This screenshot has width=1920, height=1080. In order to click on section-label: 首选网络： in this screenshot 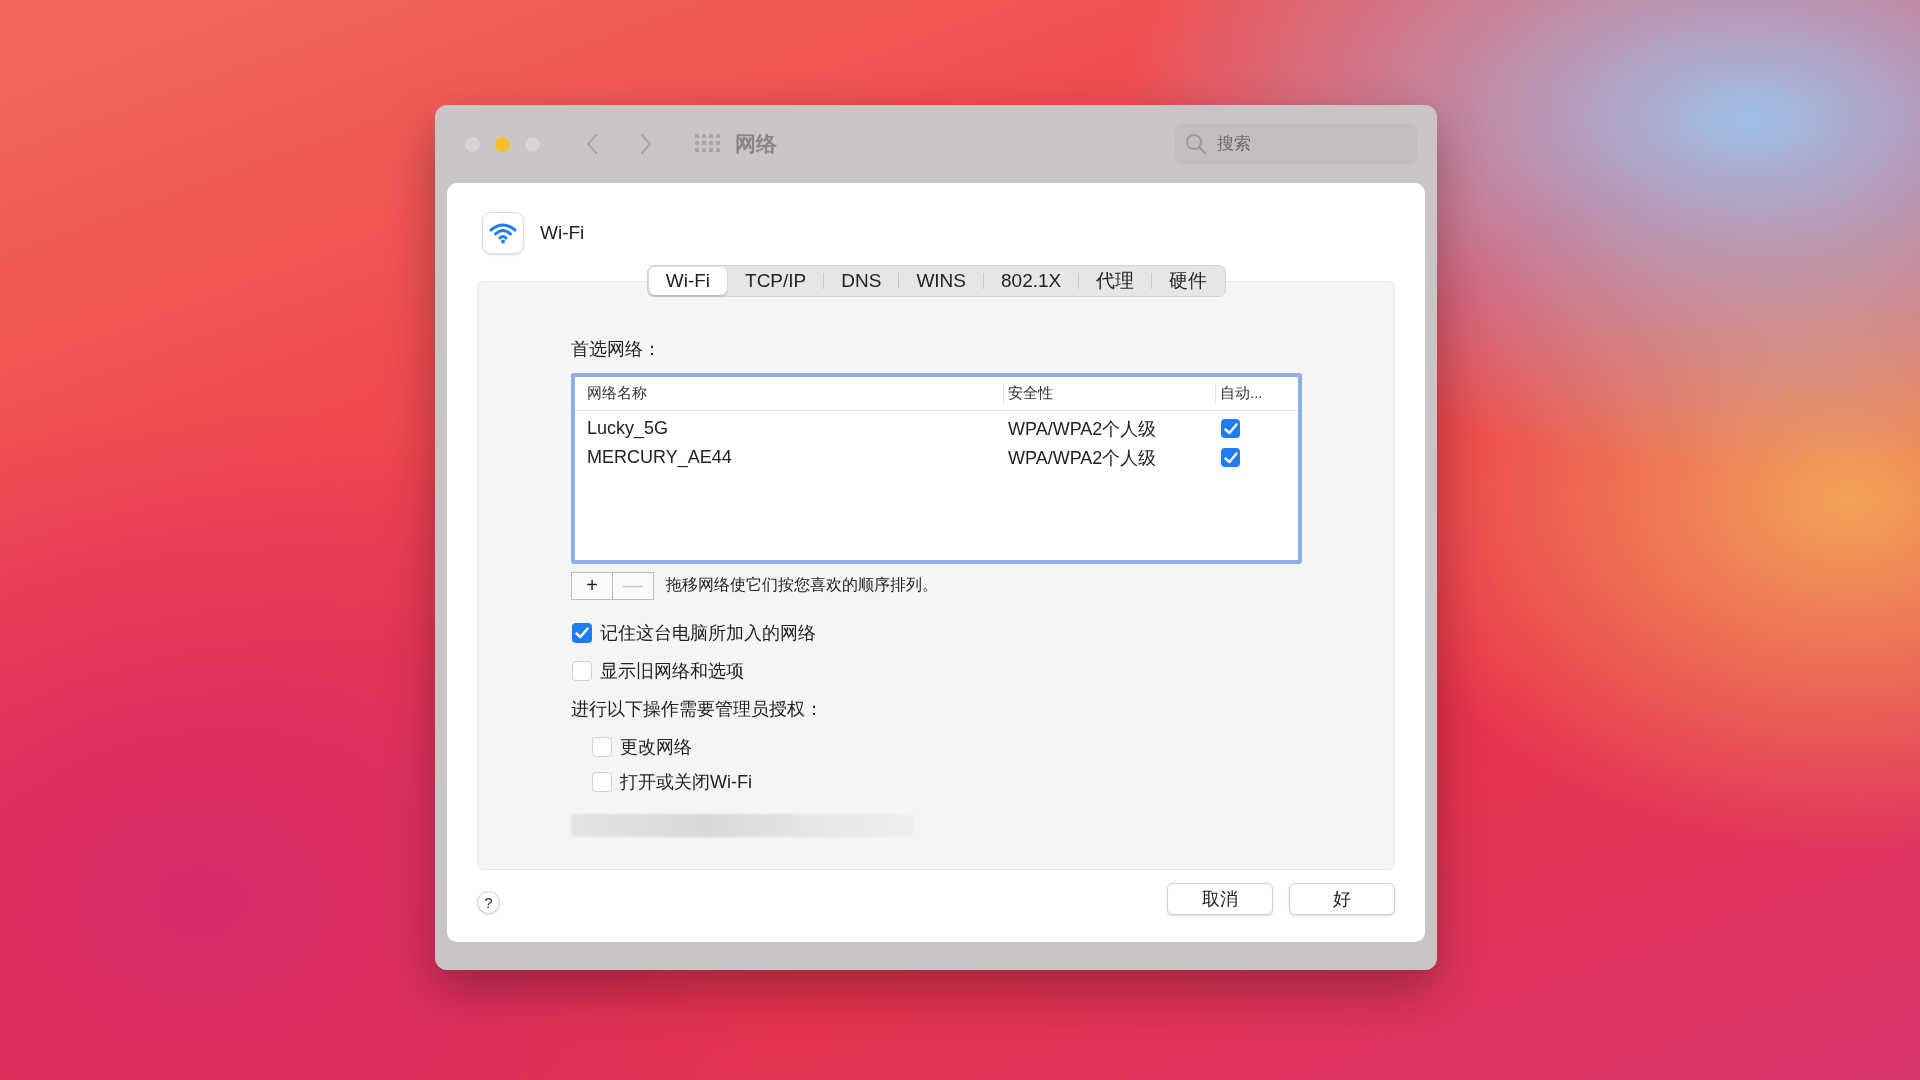, I will do `click(616, 349)`.